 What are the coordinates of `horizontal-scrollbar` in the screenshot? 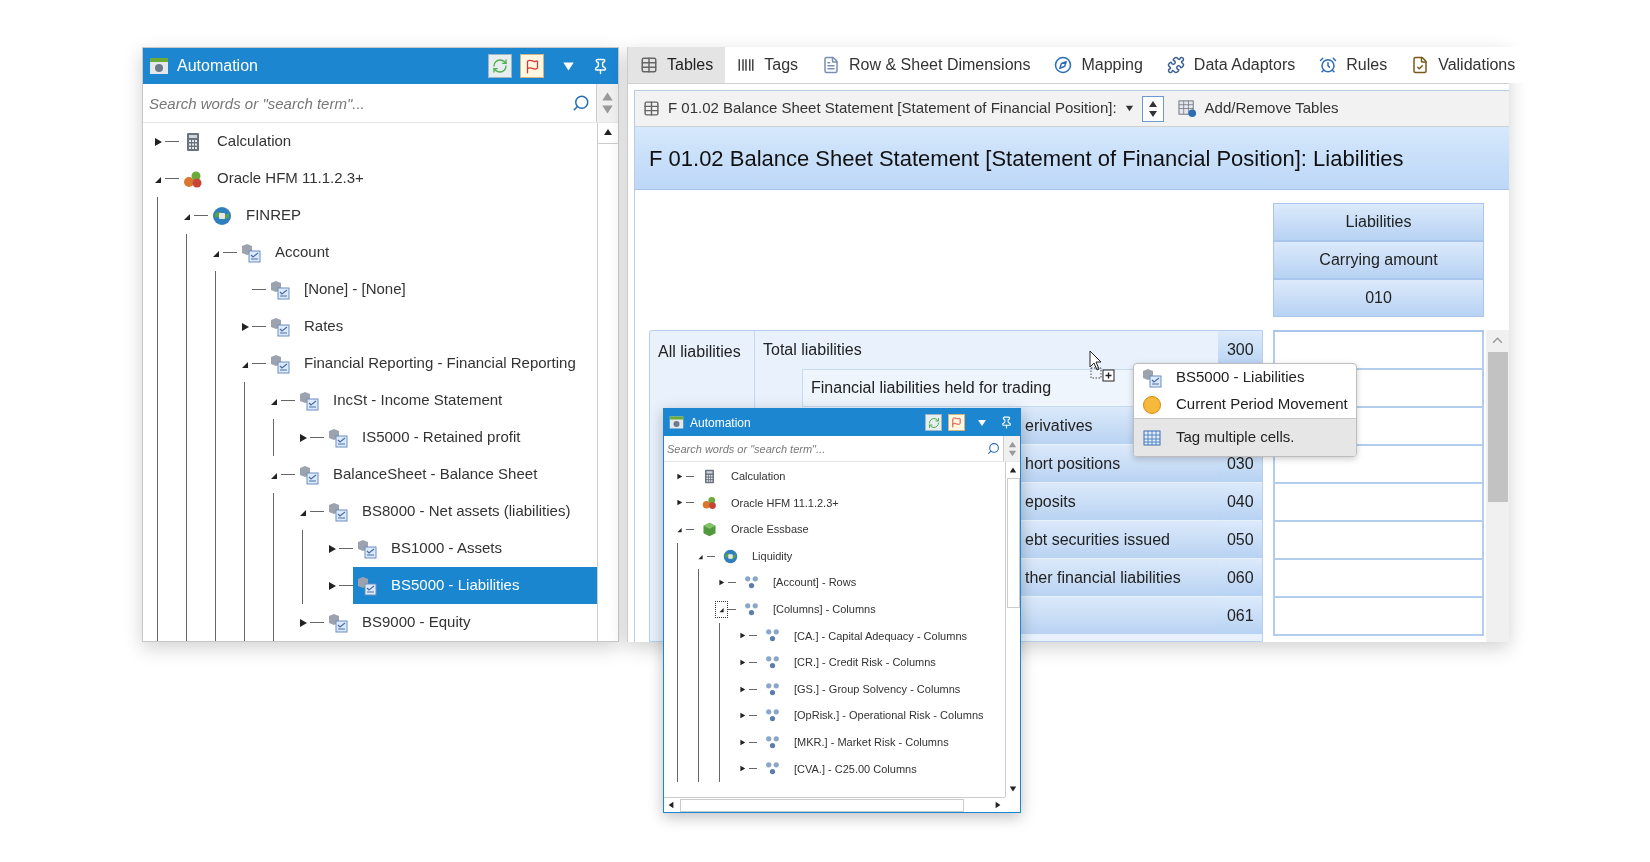 It's located at (834, 804).